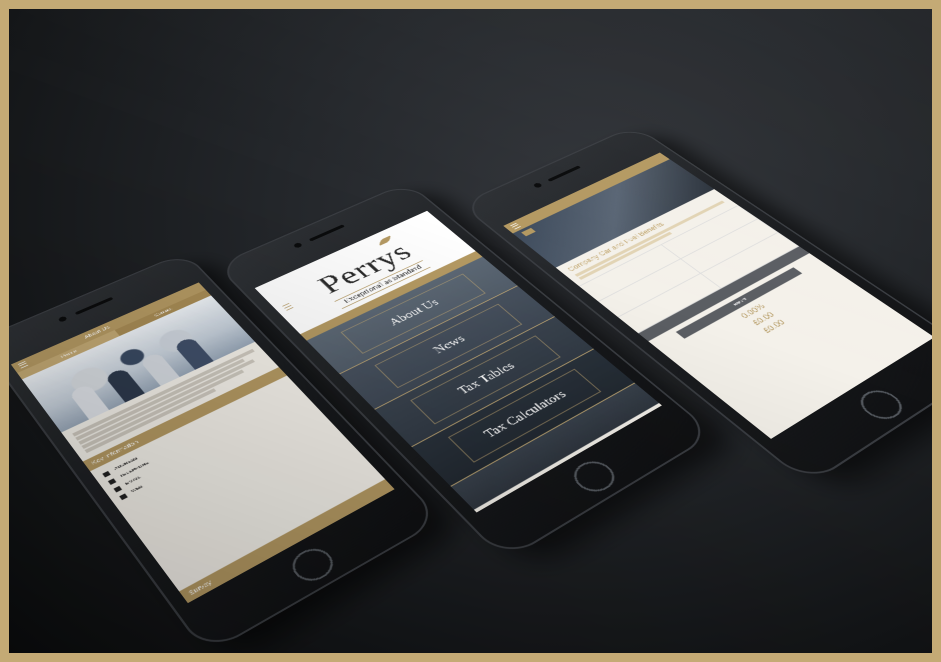  I want to click on email-label: EMAIL, so click(133, 481).